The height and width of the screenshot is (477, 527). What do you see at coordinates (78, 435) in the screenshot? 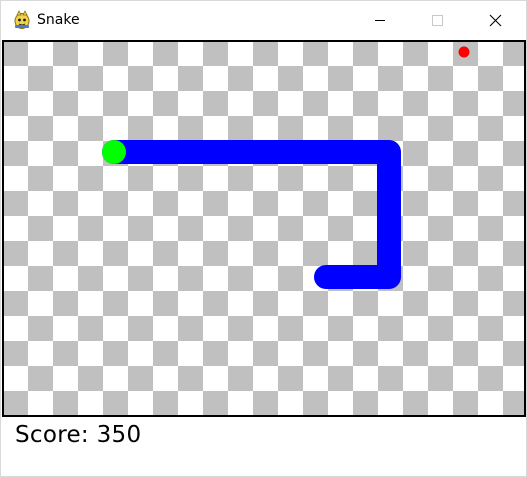
I see `score-label: Score: 350` at bounding box center [78, 435].